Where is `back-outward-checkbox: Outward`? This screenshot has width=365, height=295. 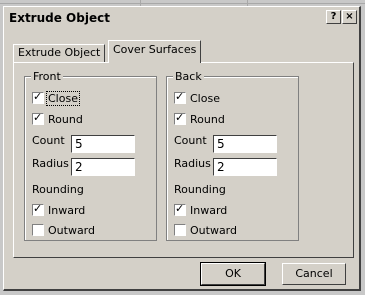 back-outward-checkbox: Outward is located at coordinates (205, 230).